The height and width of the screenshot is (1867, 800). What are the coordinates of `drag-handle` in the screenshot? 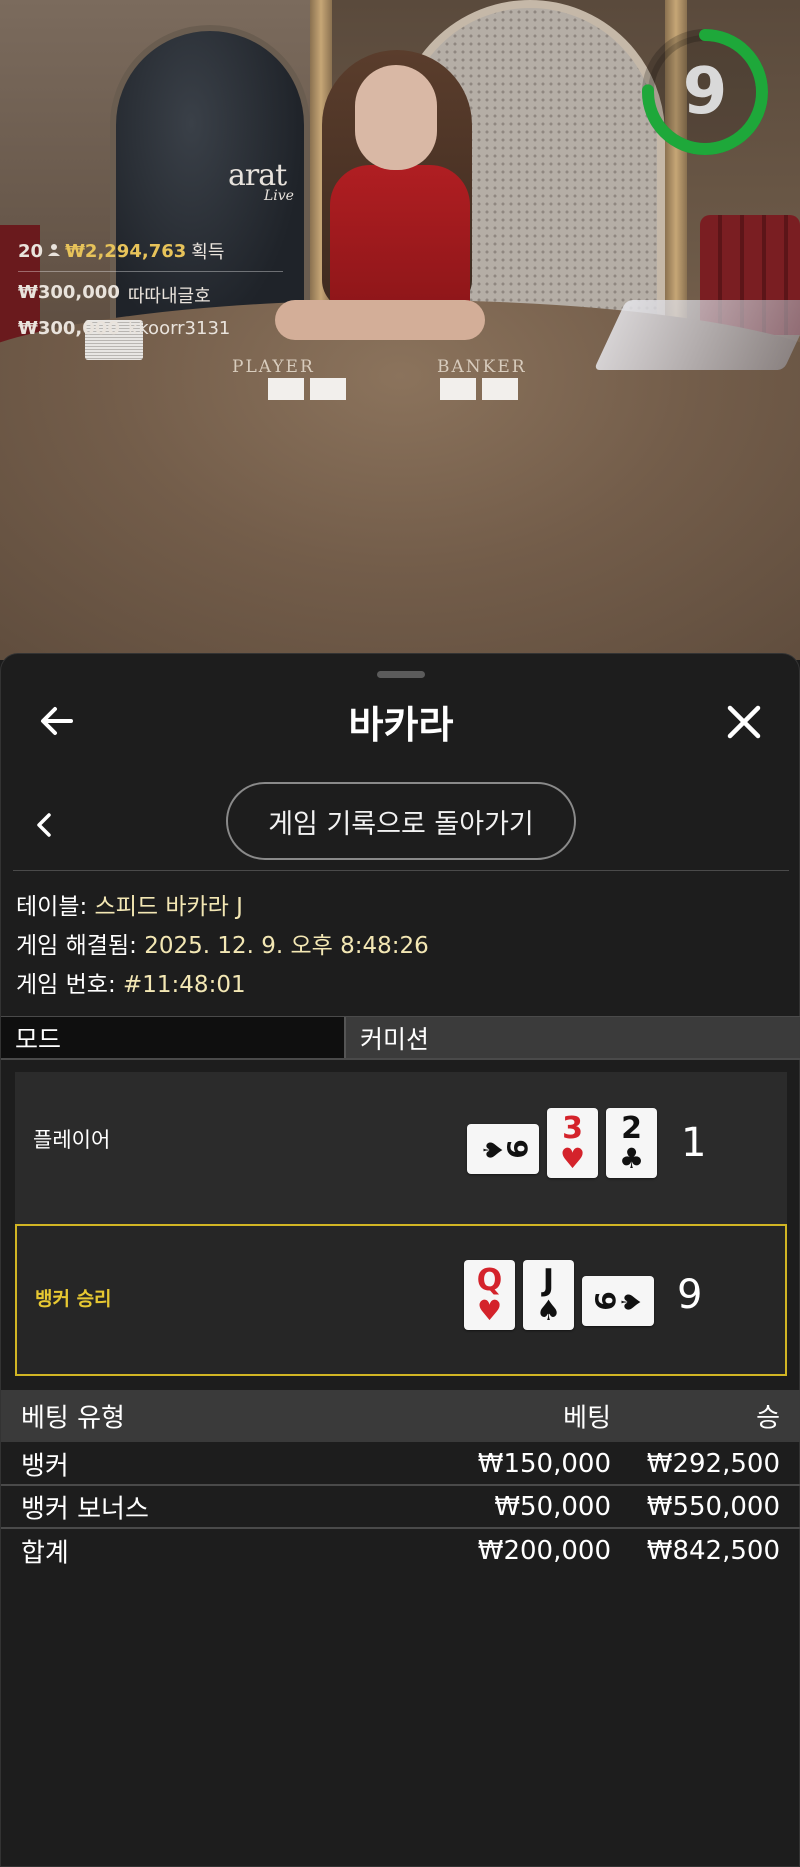 It's located at (401, 674).